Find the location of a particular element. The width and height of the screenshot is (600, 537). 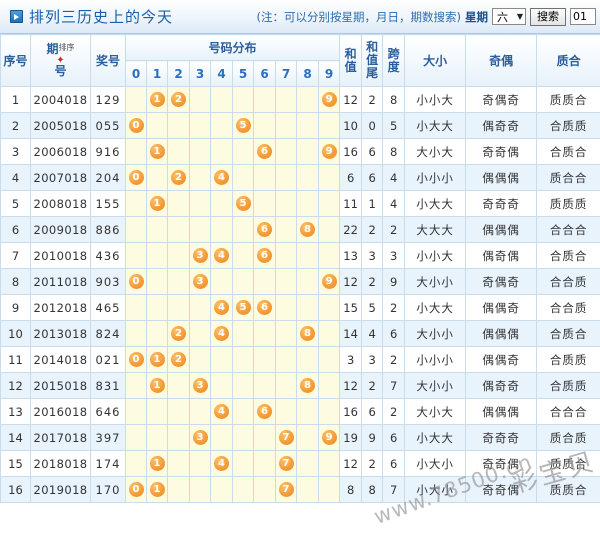

row-parity: 偶偶奇 is located at coordinates (501, 307).